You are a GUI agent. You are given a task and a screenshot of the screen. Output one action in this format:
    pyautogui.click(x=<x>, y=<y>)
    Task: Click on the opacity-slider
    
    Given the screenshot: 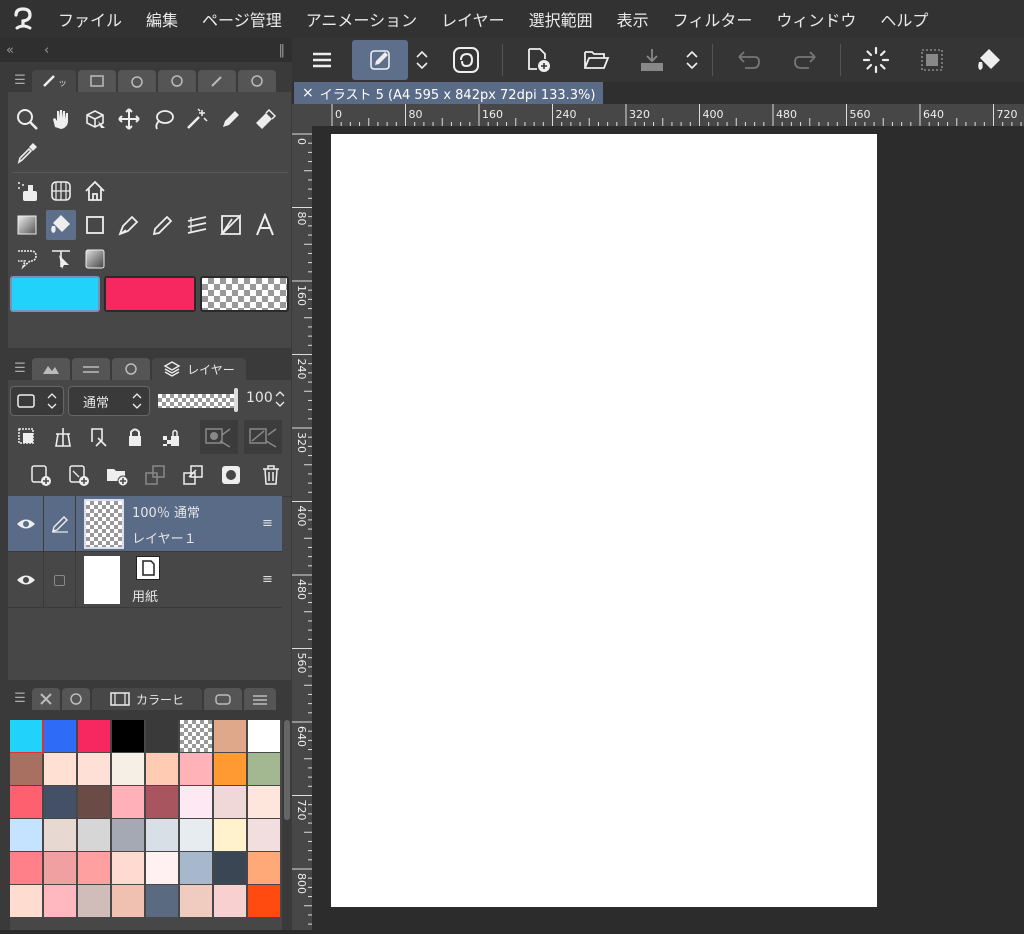 What is the action you would take?
    pyautogui.click(x=198, y=401)
    